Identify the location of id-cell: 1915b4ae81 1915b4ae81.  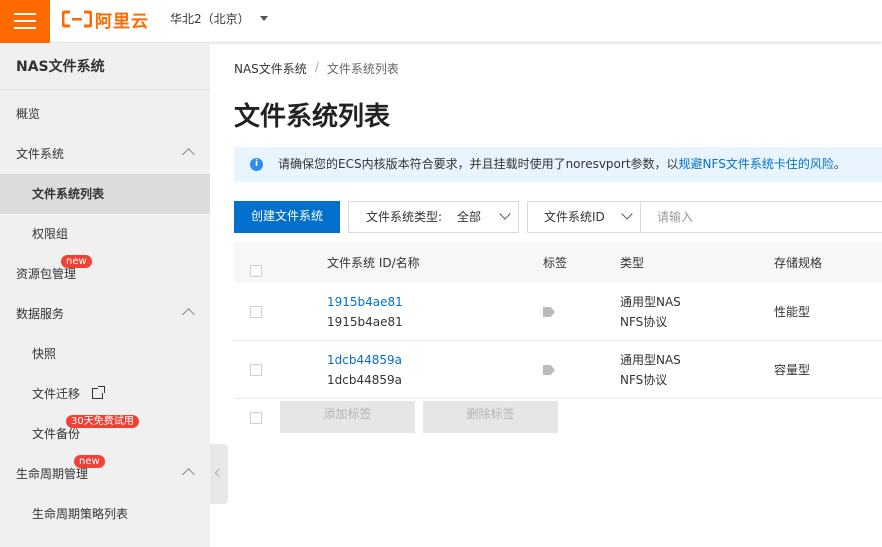
(365, 312).